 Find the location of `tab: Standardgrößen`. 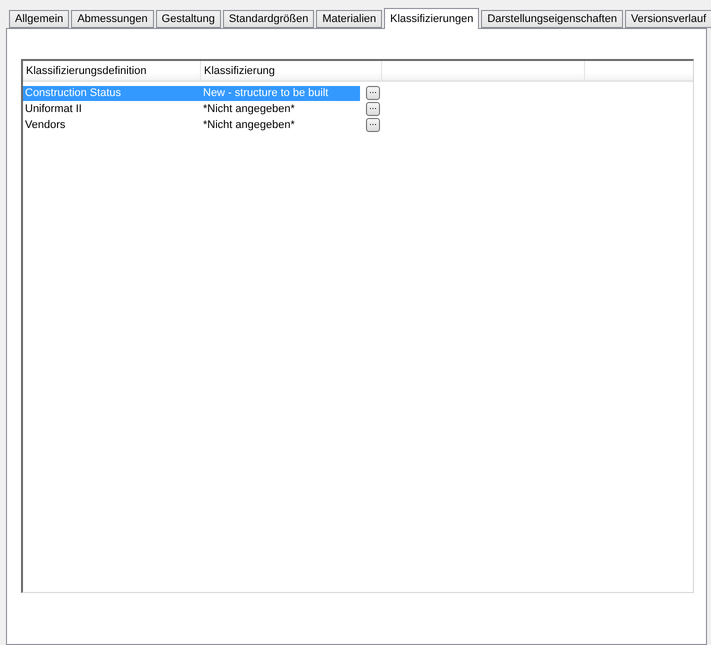

tab: Standardgrößen is located at coordinates (268, 19).